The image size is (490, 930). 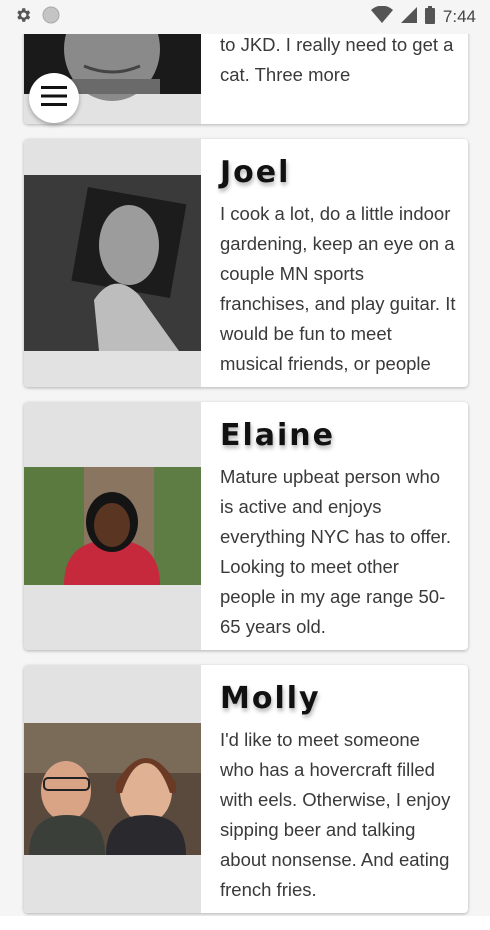 I want to click on settings-gear-icon, so click(x=23, y=17).